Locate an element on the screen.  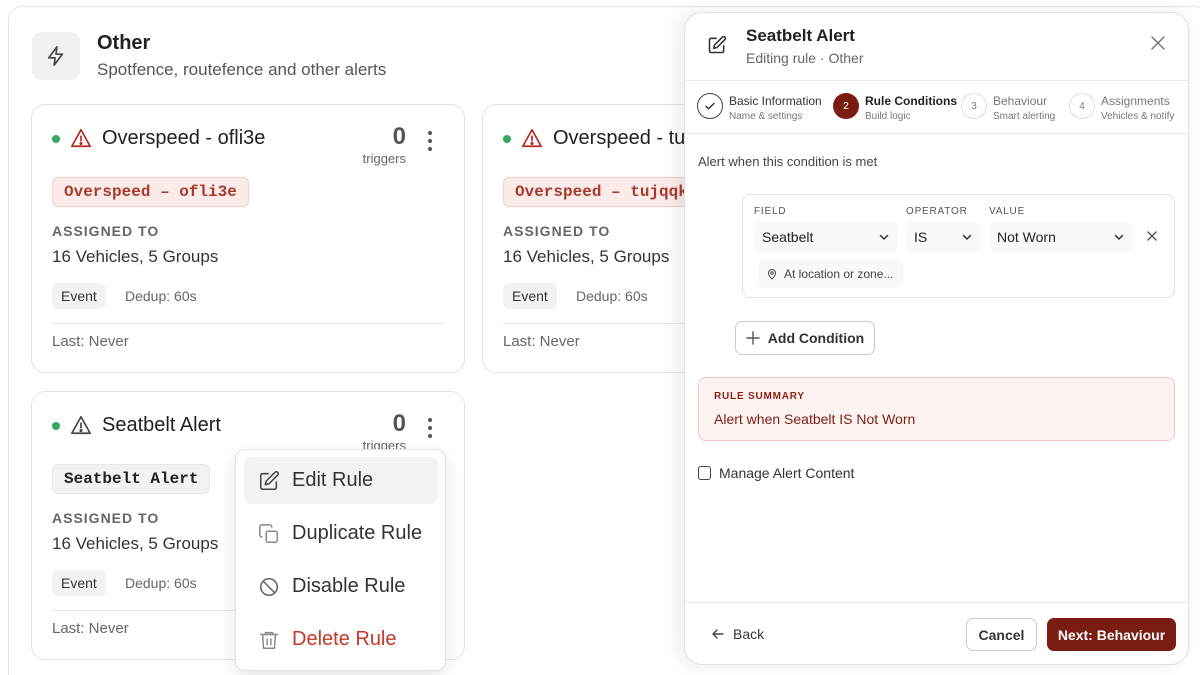
step-number: 2 is located at coordinates (846, 106).